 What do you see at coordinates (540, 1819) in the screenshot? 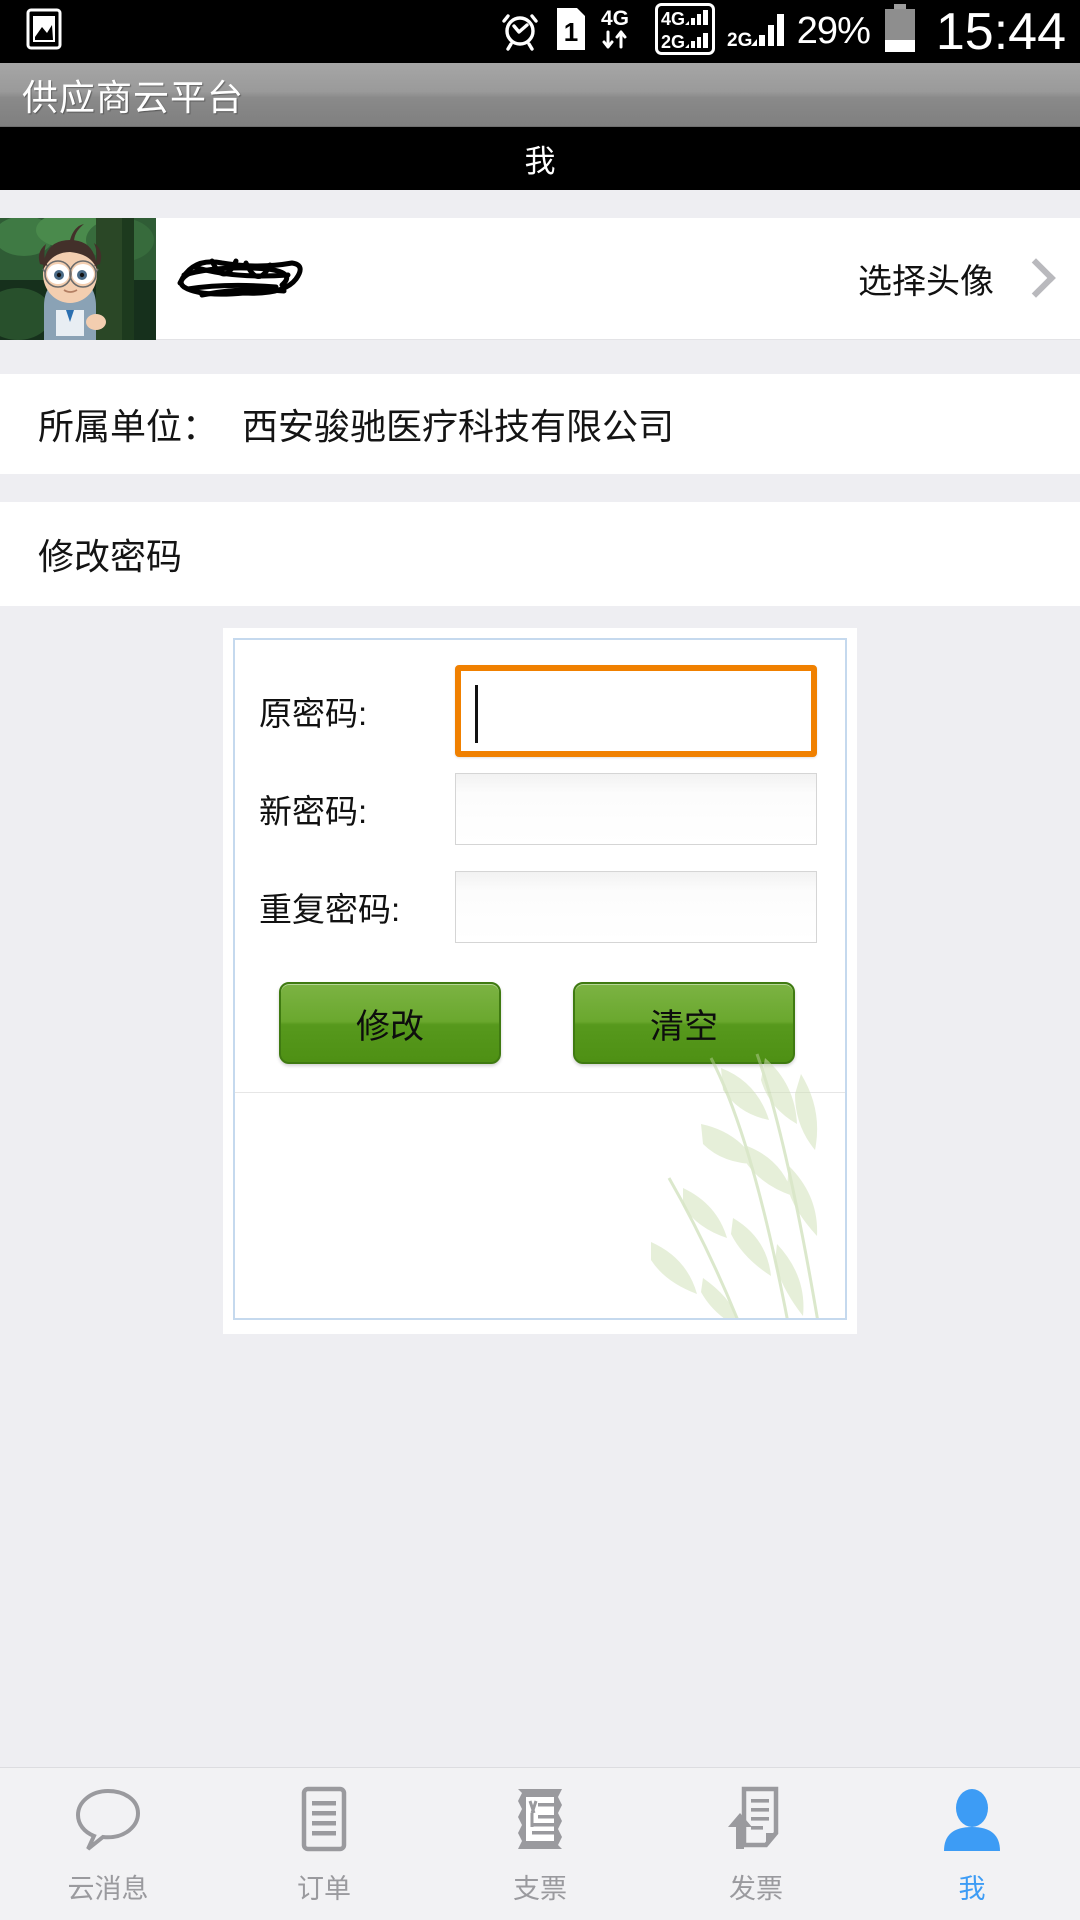
I see `cheque-icon` at bounding box center [540, 1819].